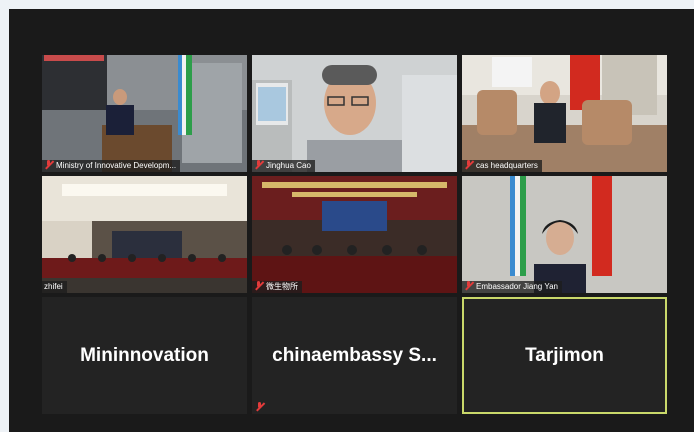 The height and width of the screenshot is (432, 694). I want to click on participant-name: Tarjimon, so click(564, 355).